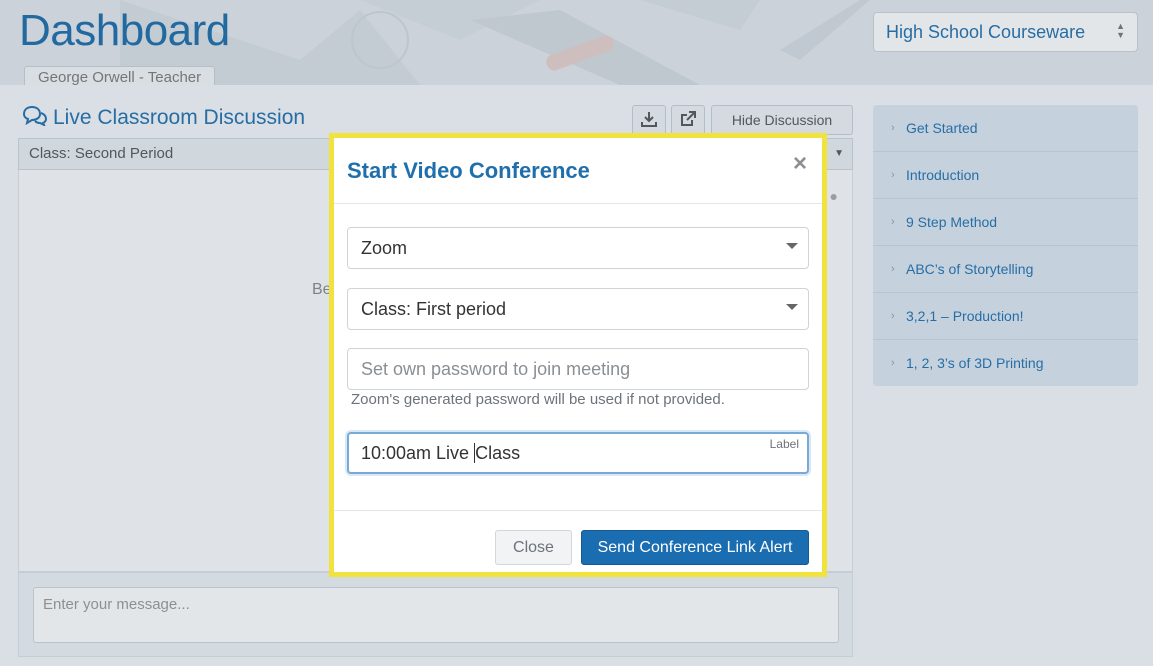  What do you see at coordinates (533, 547) in the screenshot?
I see `close-button: Close` at bounding box center [533, 547].